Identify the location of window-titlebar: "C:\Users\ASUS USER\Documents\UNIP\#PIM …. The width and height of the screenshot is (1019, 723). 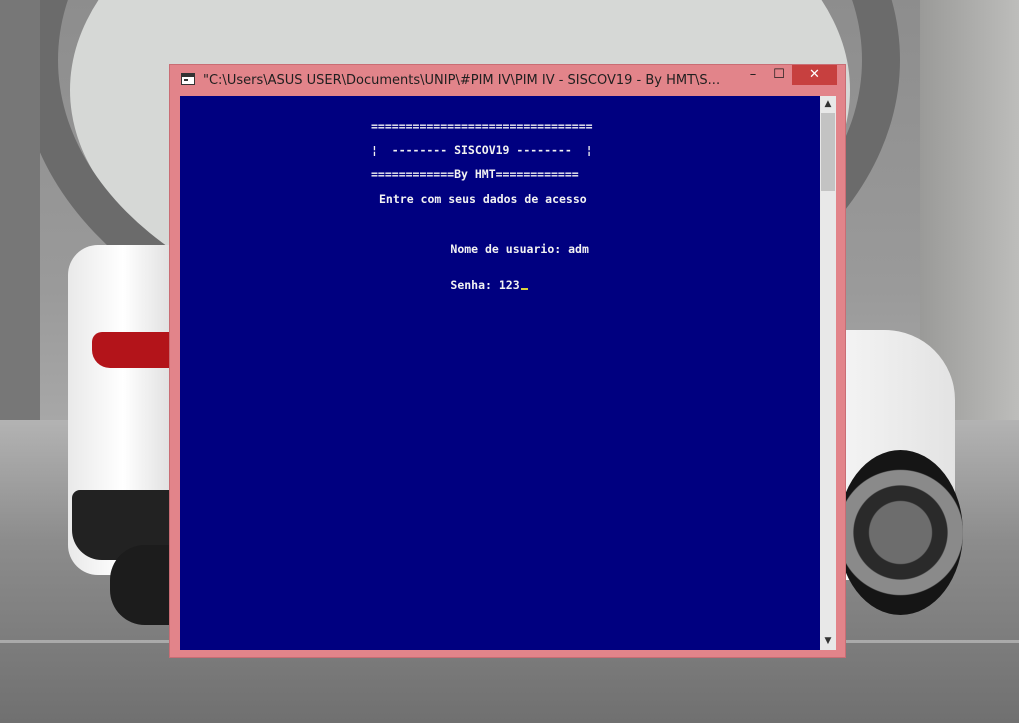
(507, 80).